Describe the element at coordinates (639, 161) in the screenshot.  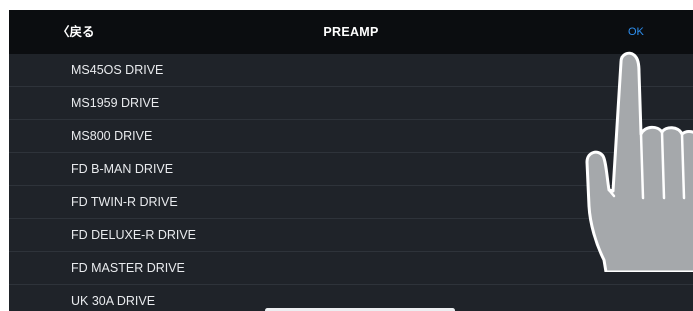
I see `pointing-hand-icon` at that location.